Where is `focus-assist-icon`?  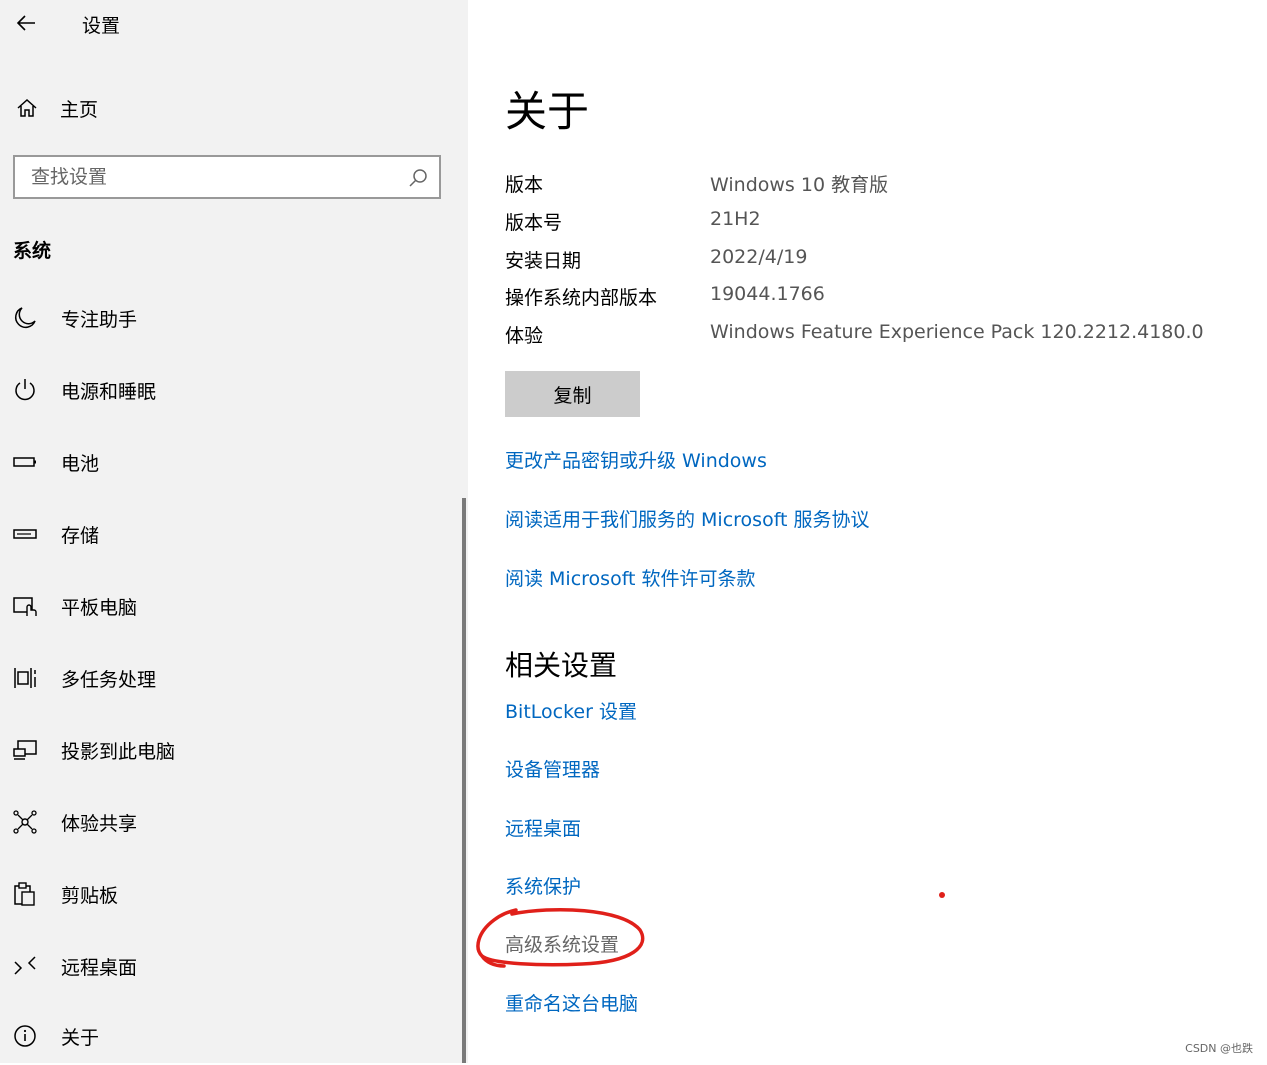
focus-assist-icon is located at coordinates (25, 318).